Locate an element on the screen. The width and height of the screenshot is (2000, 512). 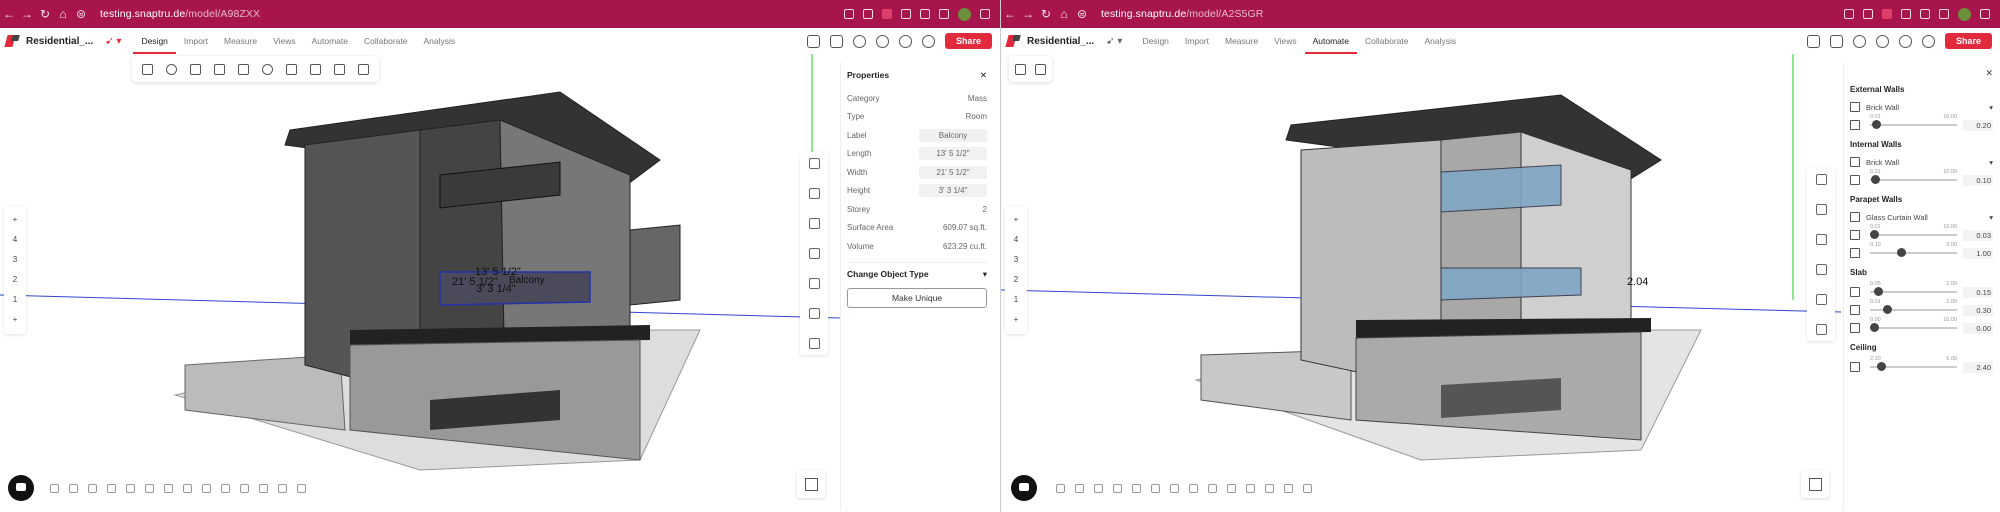
close-icon: ✕ is located at coordinates (1921, 73).